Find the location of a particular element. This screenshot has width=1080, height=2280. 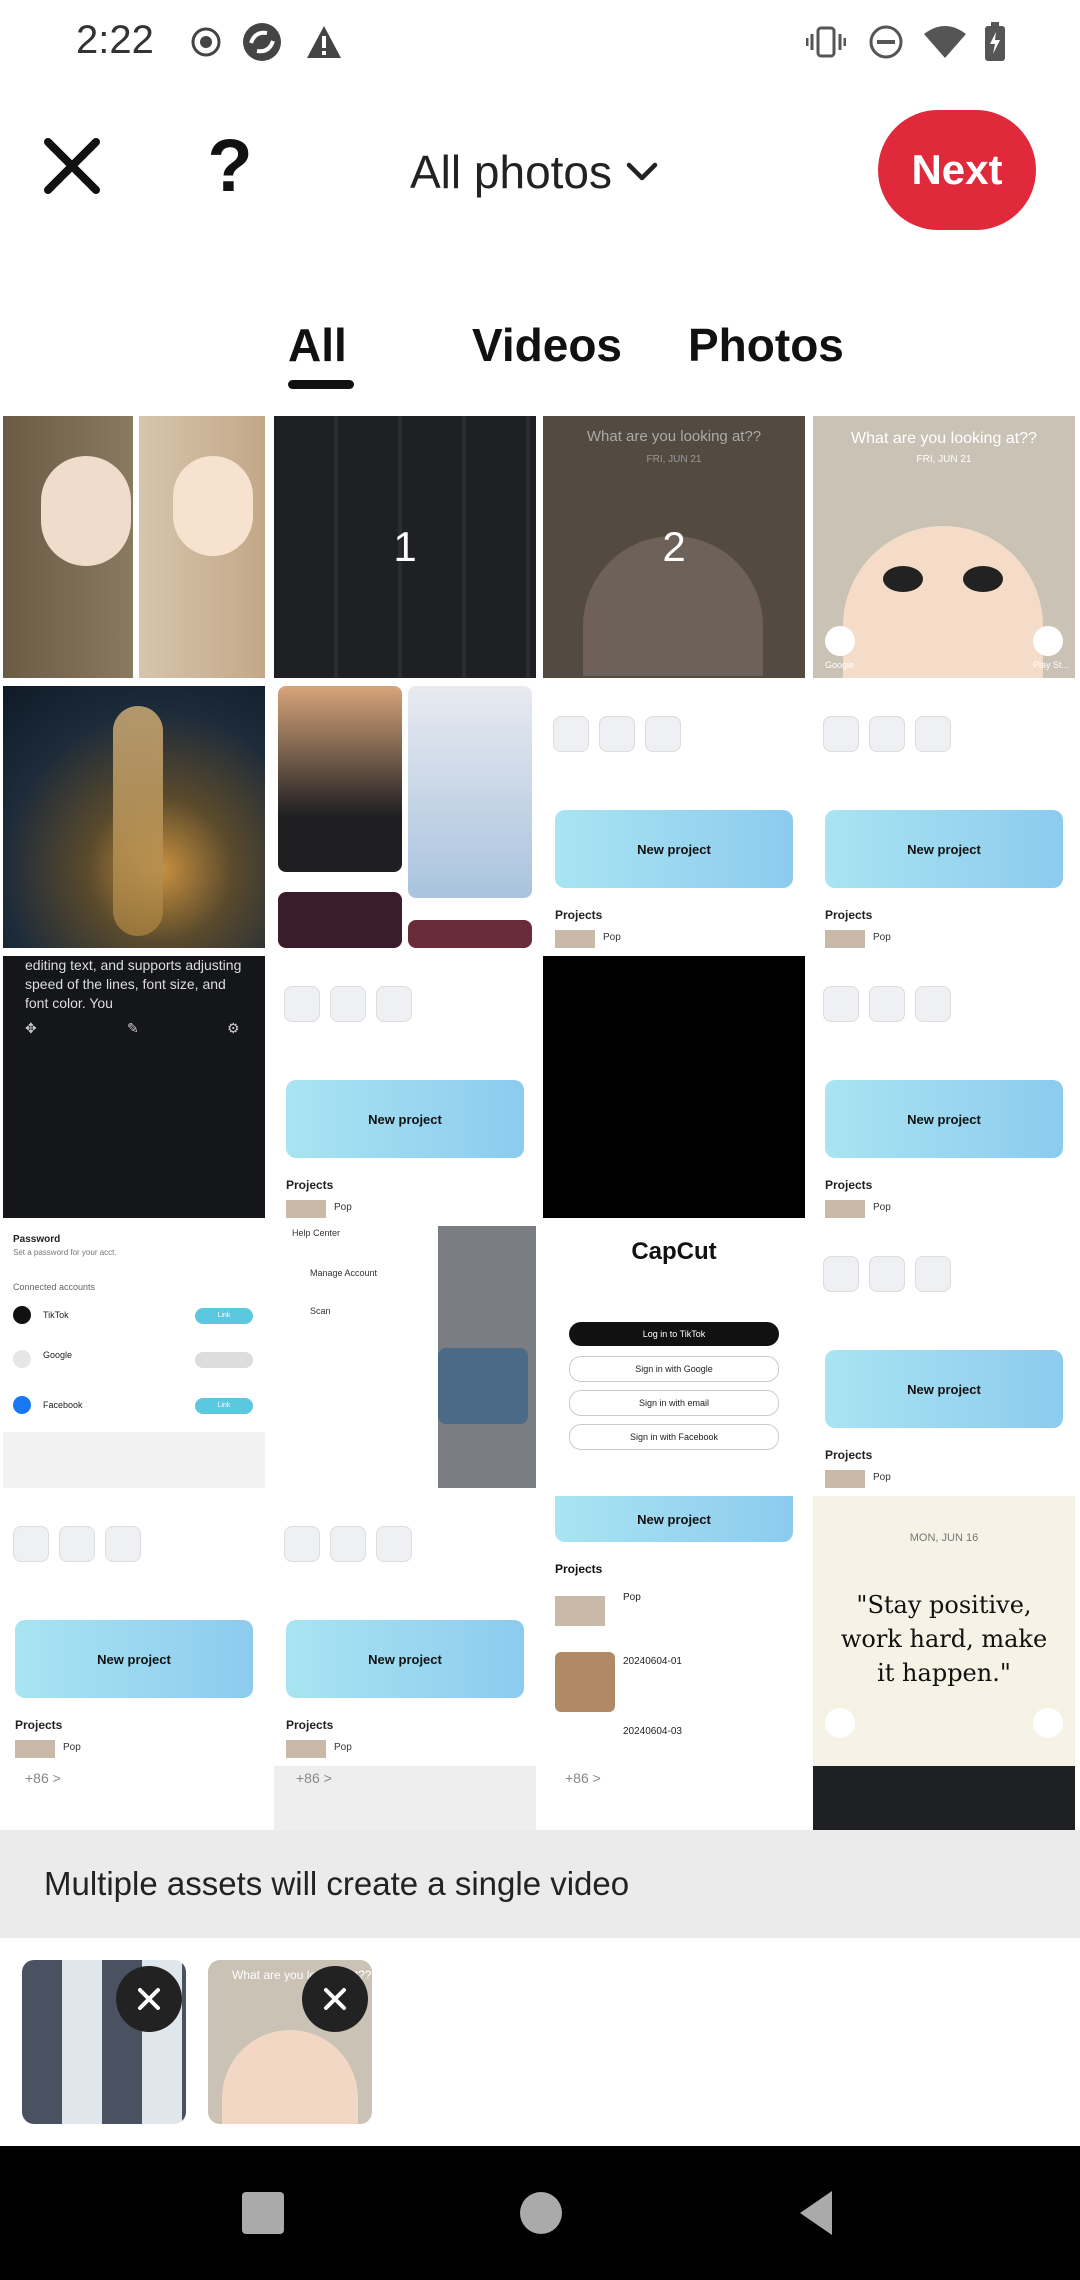

tile-divider is located at coordinates (136, 547).